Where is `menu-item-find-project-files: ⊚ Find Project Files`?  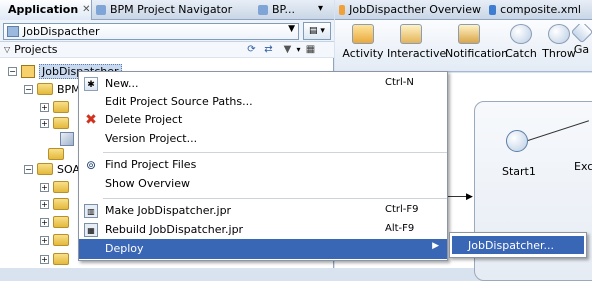
menu-item-find-project-files: ⊚ Find Project Files is located at coordinates (263, 165).